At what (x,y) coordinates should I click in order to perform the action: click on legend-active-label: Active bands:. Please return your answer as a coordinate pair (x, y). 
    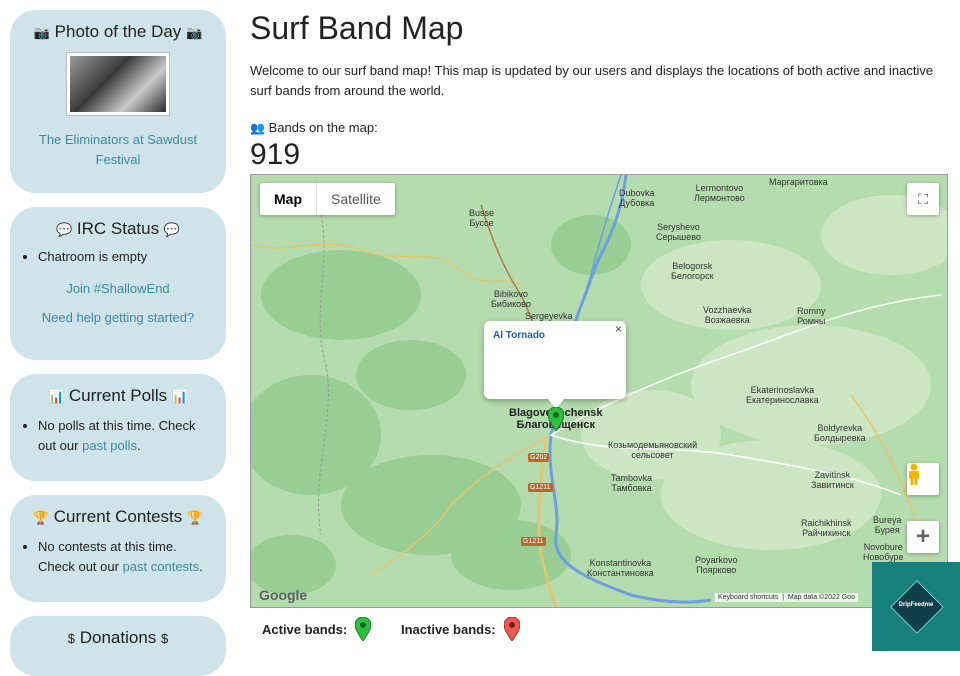
    Looking at the image, I should click on (305, 629).